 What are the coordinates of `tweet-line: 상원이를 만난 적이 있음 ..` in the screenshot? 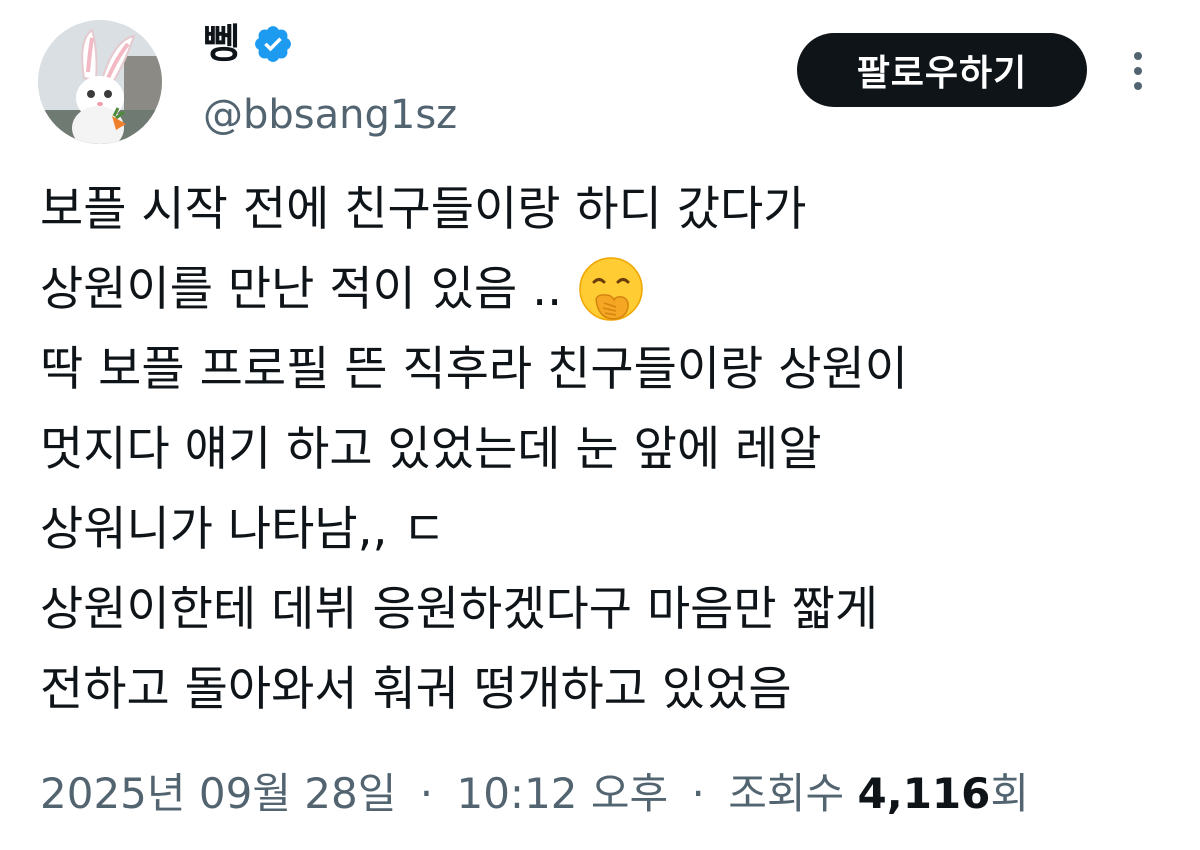 It's located at (610, 290).